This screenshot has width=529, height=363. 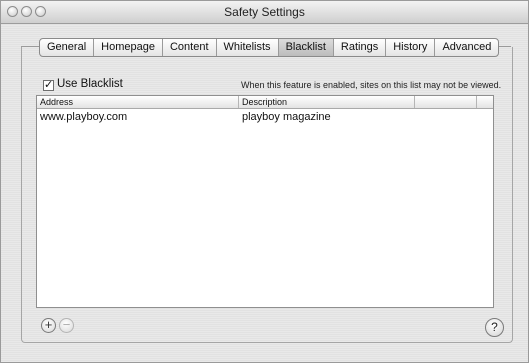 I want to click on title-bar: Safety Settings, so click(x=264, y=12).